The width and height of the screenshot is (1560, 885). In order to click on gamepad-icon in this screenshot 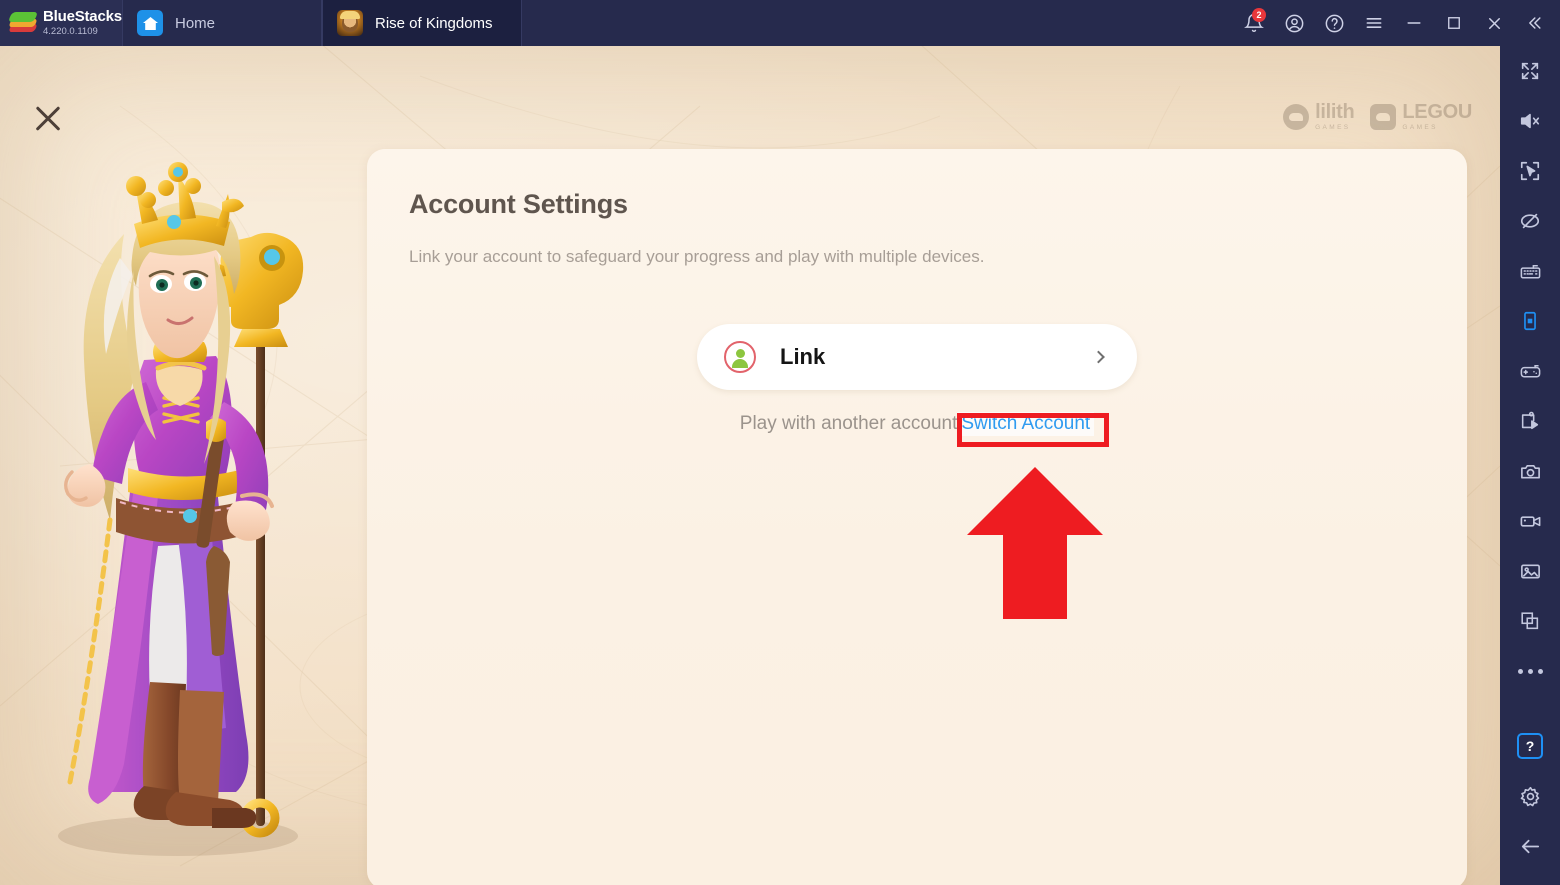, I will do `click(1530, 371)`.